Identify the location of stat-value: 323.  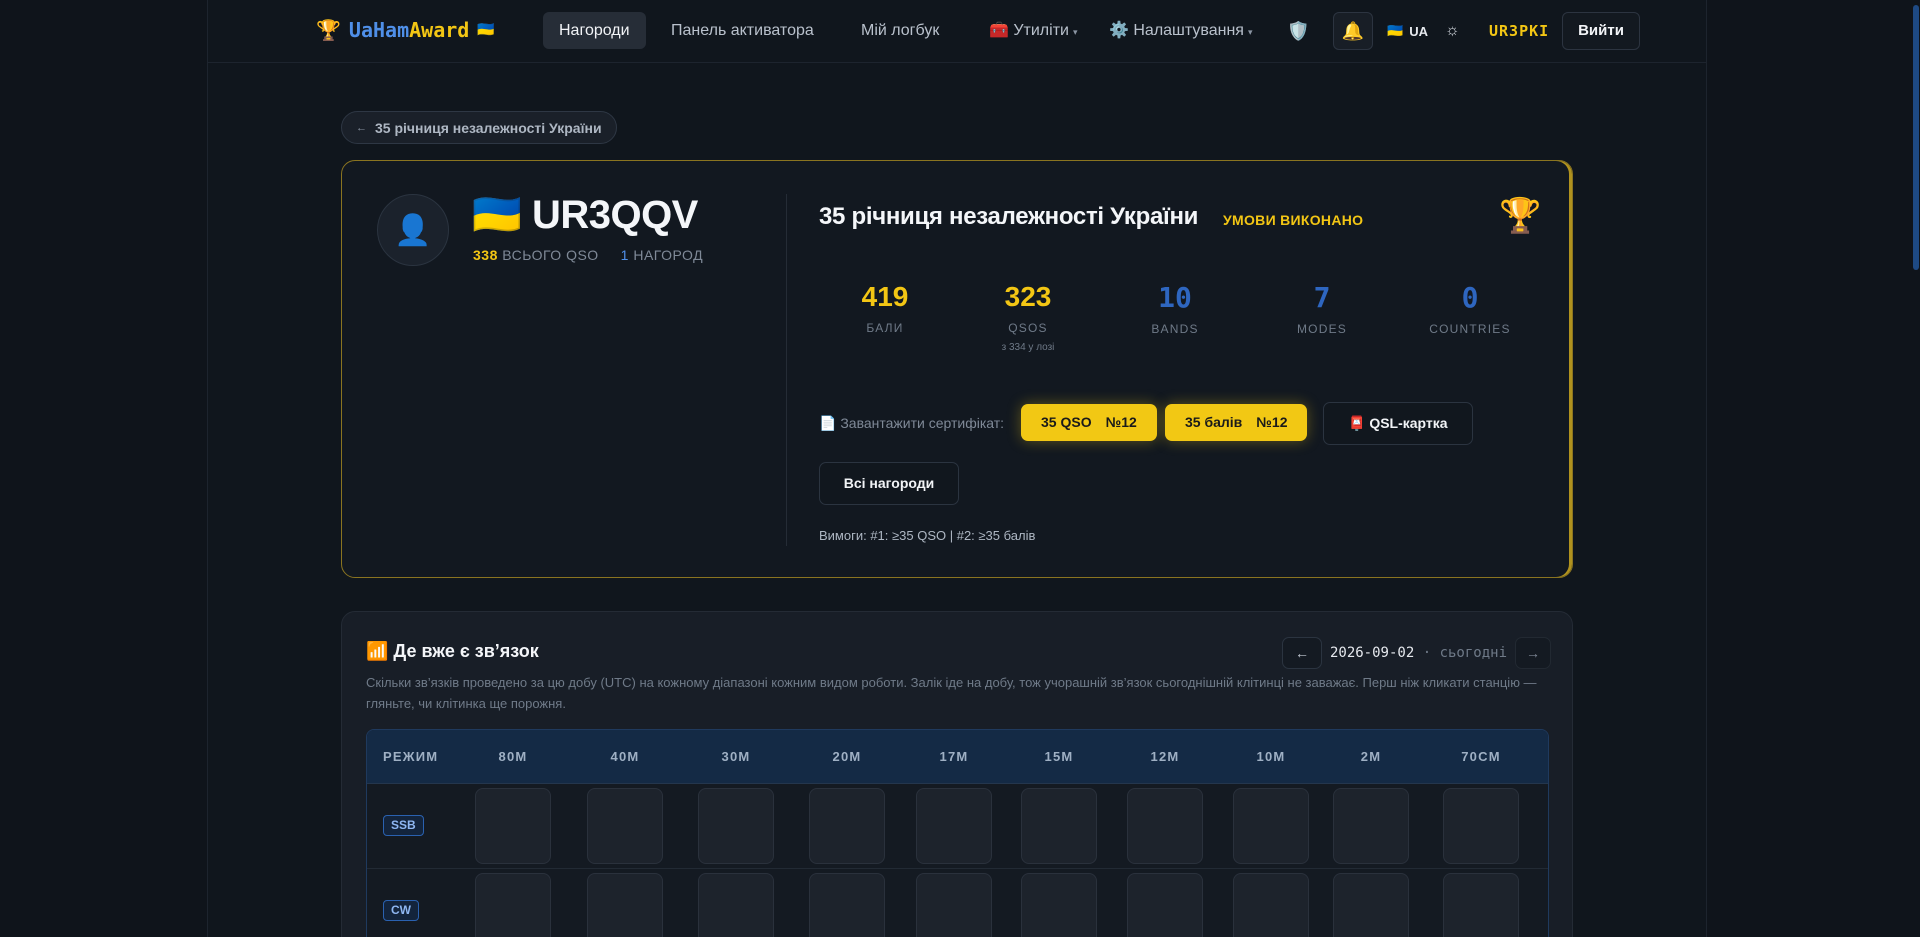
(1028, 296).